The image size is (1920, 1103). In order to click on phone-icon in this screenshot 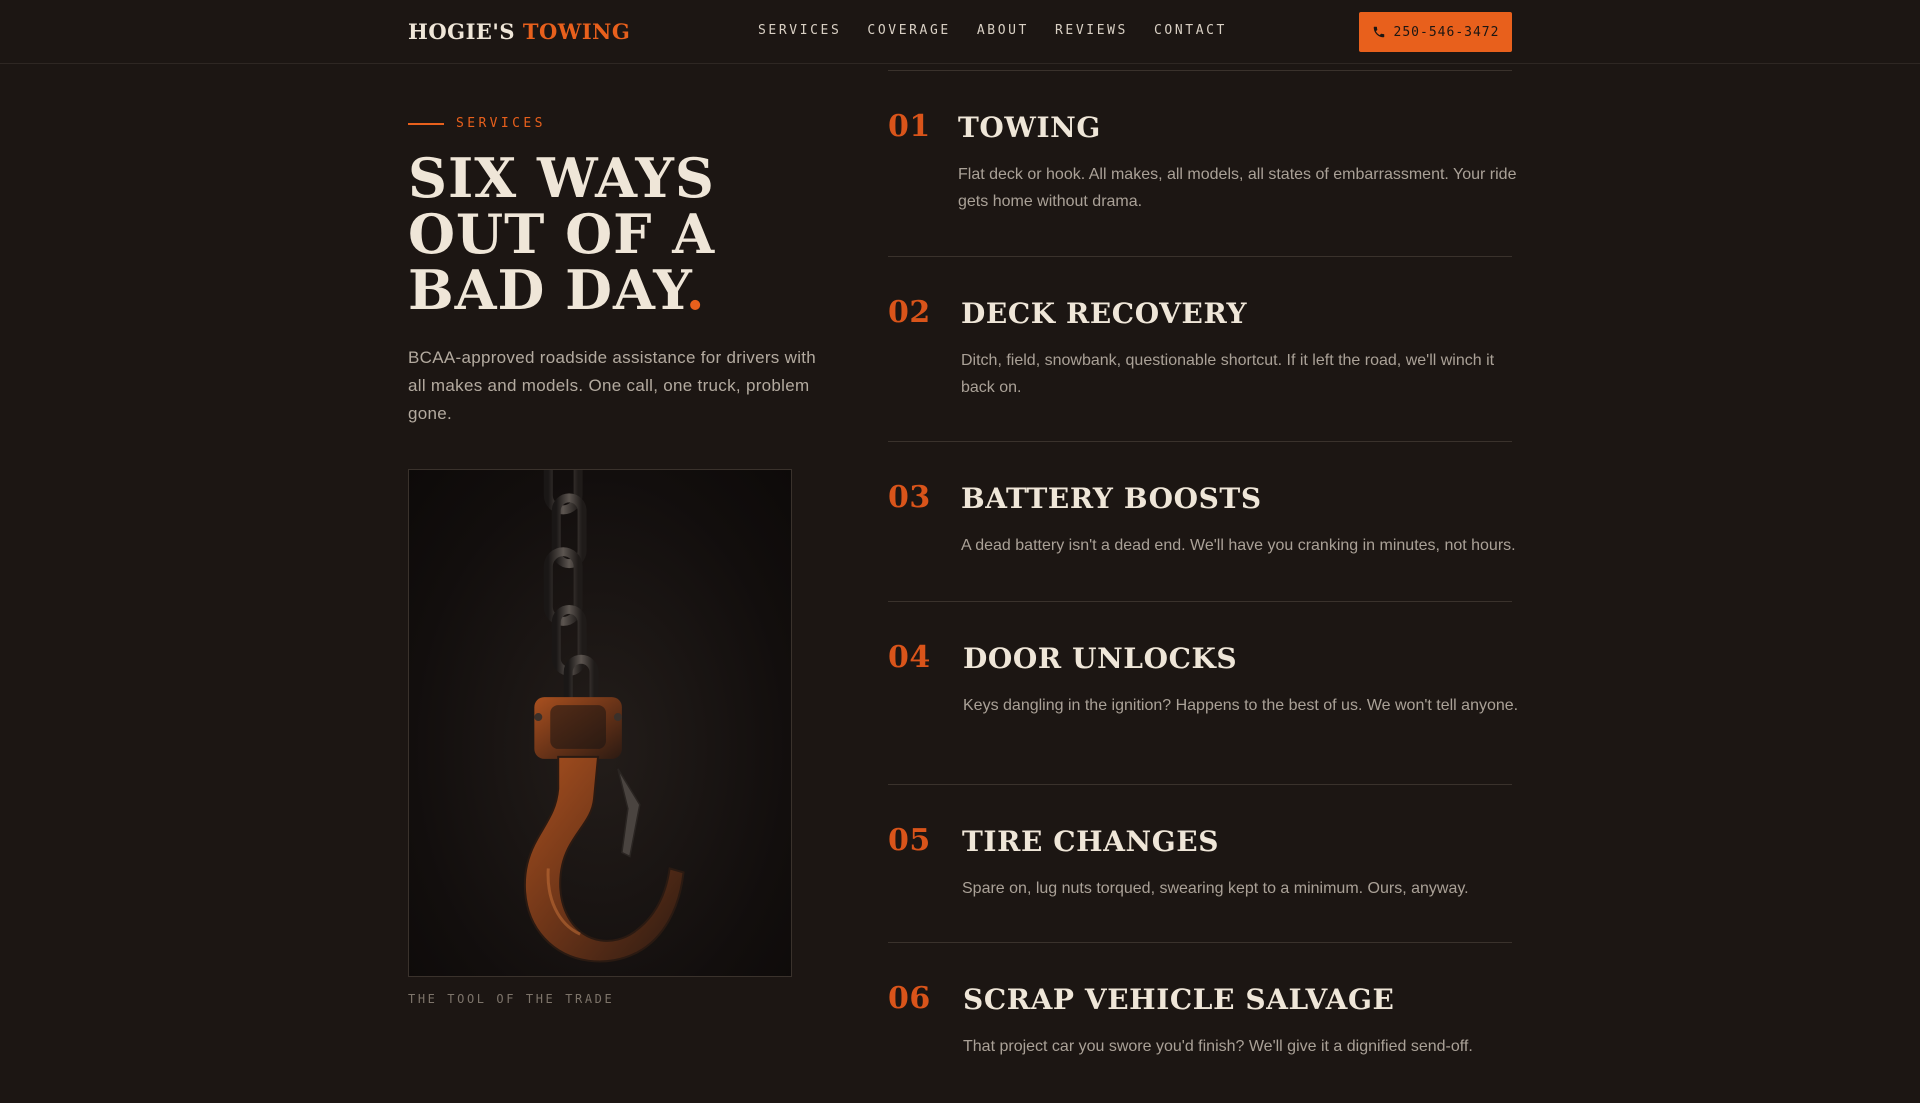, I will do `click(1378, 32)`.